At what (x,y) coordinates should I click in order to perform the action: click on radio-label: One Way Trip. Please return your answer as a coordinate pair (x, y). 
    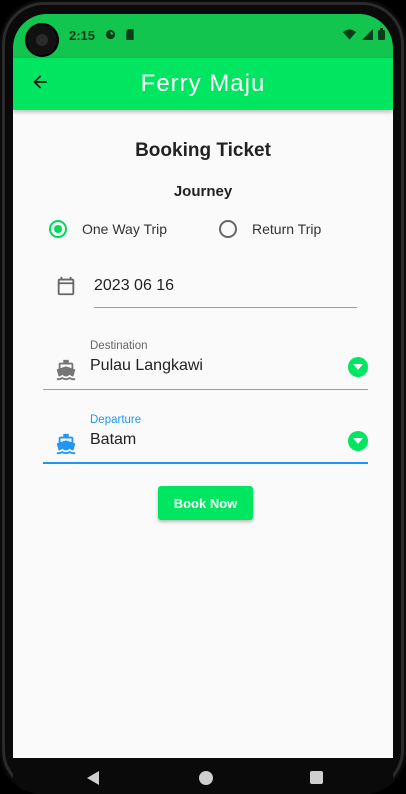
    Looking at the image, I should click on (125, 229).